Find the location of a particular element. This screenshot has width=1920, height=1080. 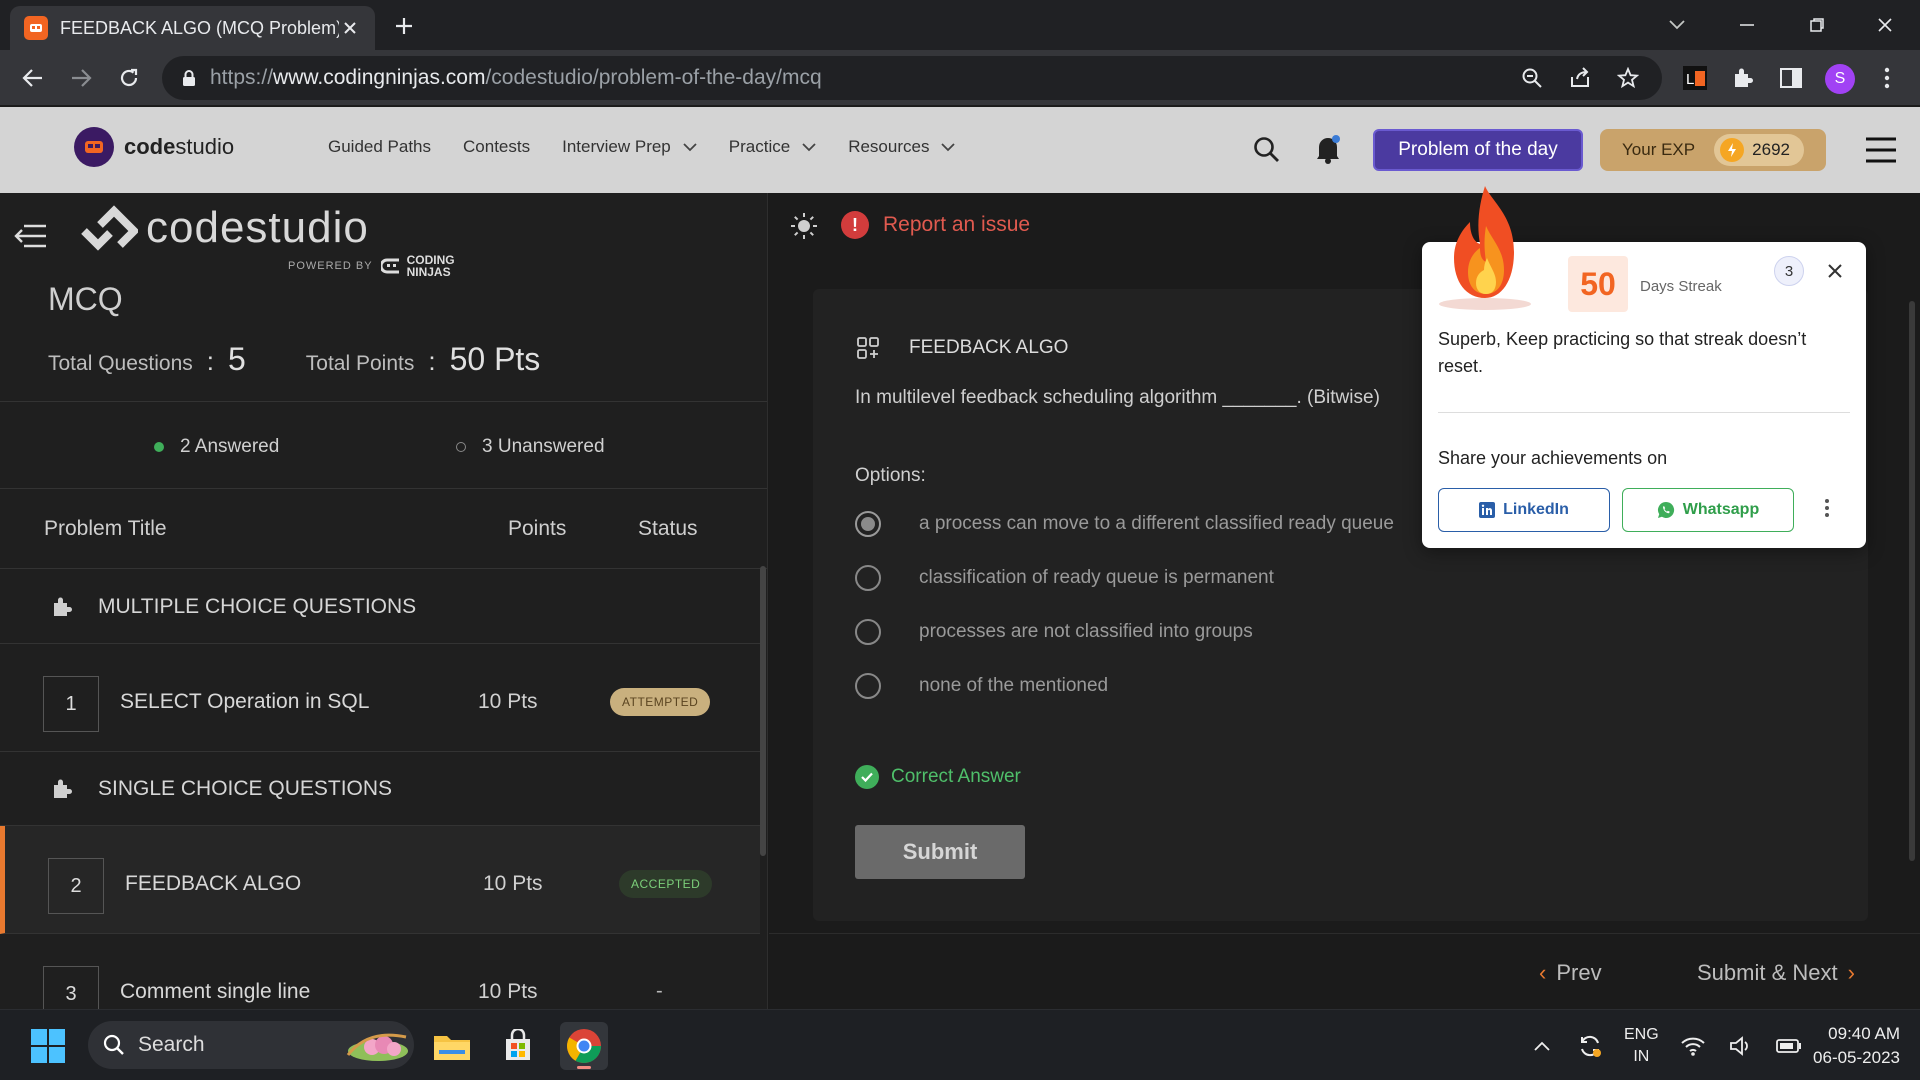

answered-dot-icon is located at coordinates (159, 447).